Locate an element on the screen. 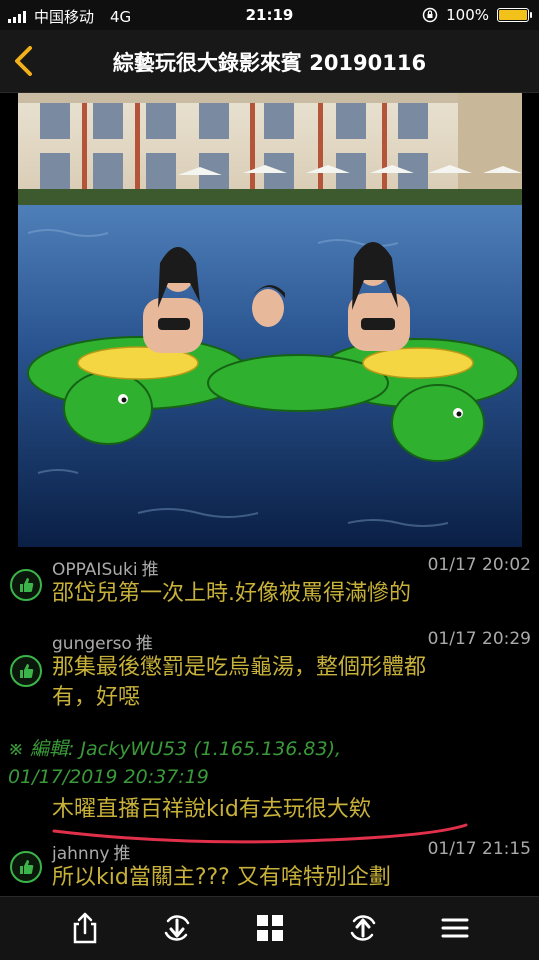  comment-meta: gungerso 推 01/17 20:29 is located at coordinates (291, 641).